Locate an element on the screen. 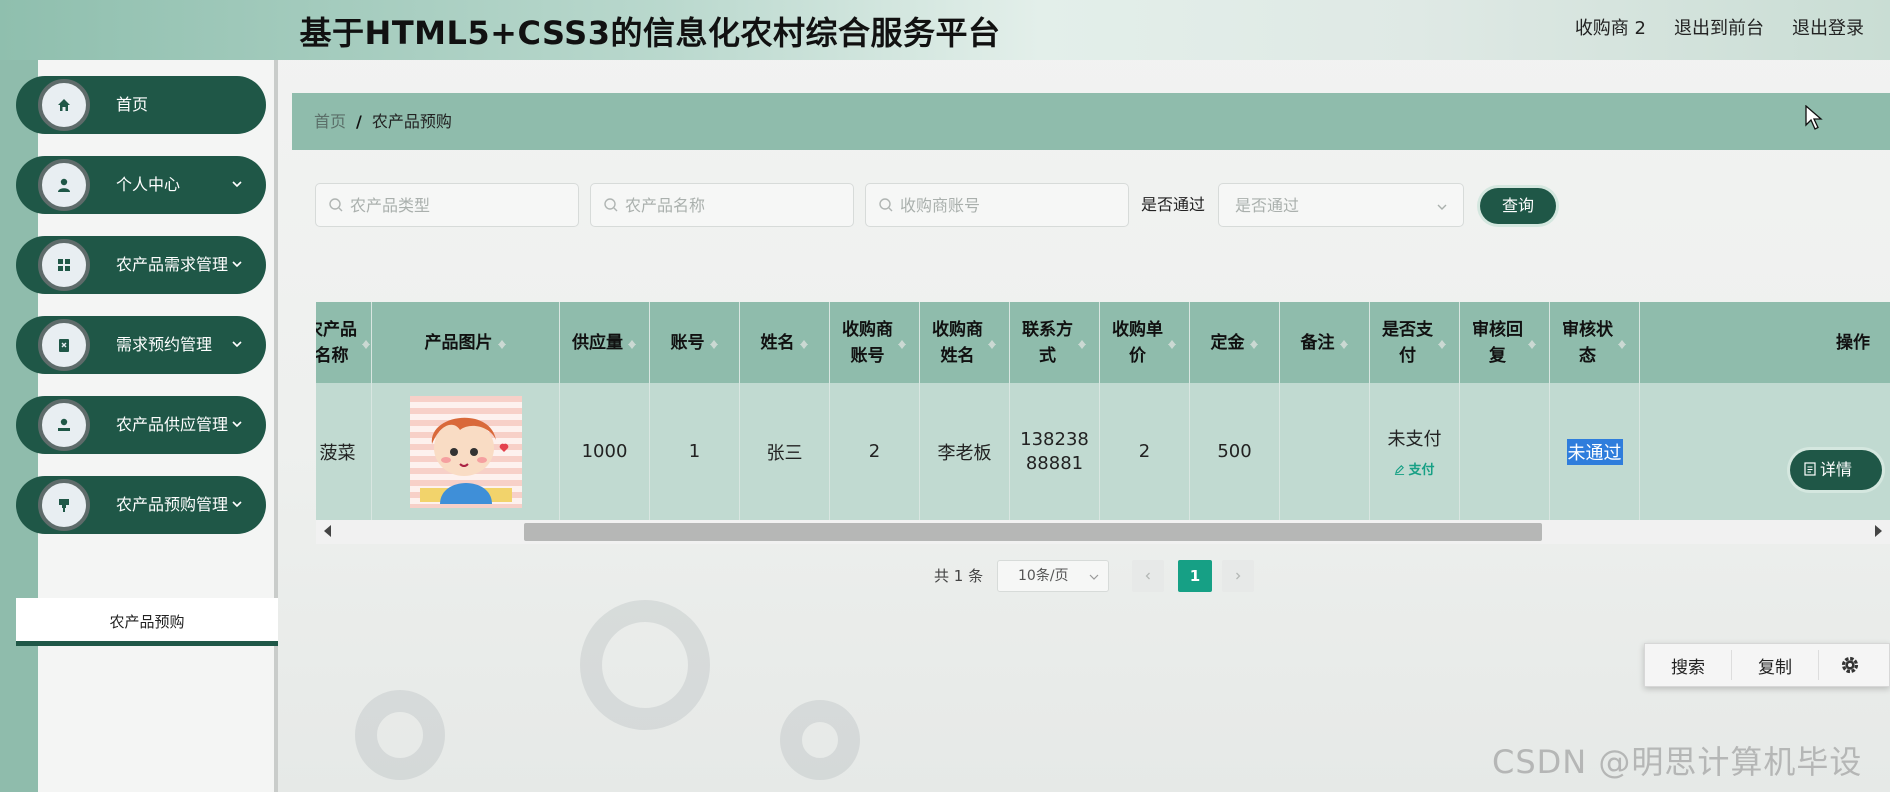  pay-link: 支付 is located at coordinates (1414, 468).